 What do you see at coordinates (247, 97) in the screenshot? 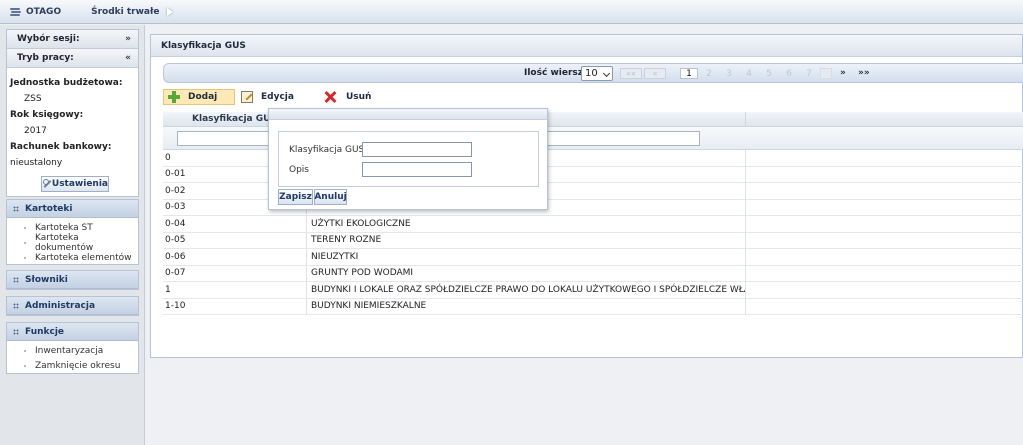
I see `edit-icon` at bounding box center [247, 97].